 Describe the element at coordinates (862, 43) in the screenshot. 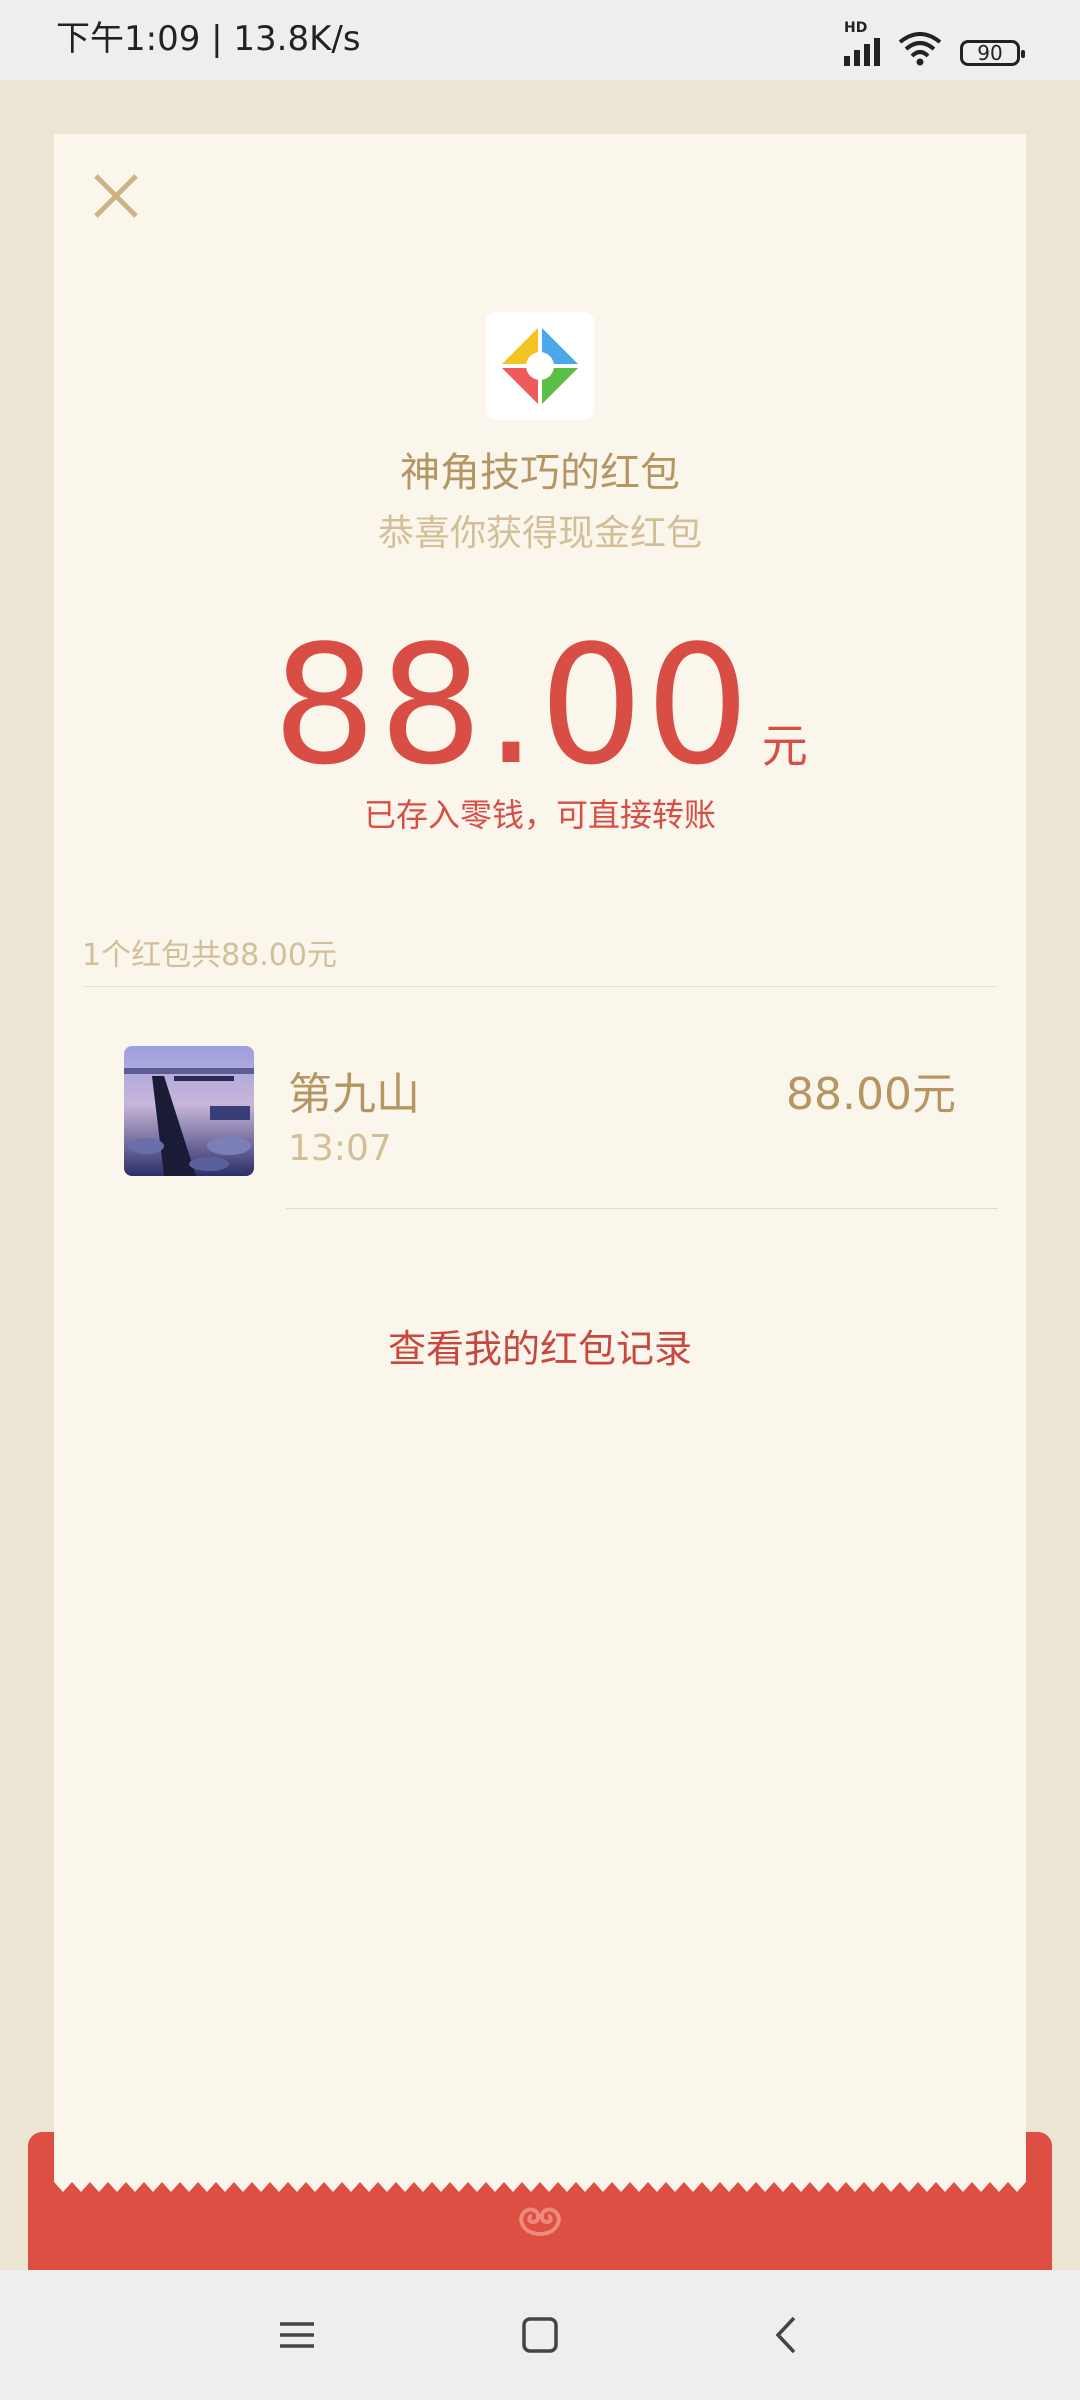

I see `signal-icon: HD` at that location.